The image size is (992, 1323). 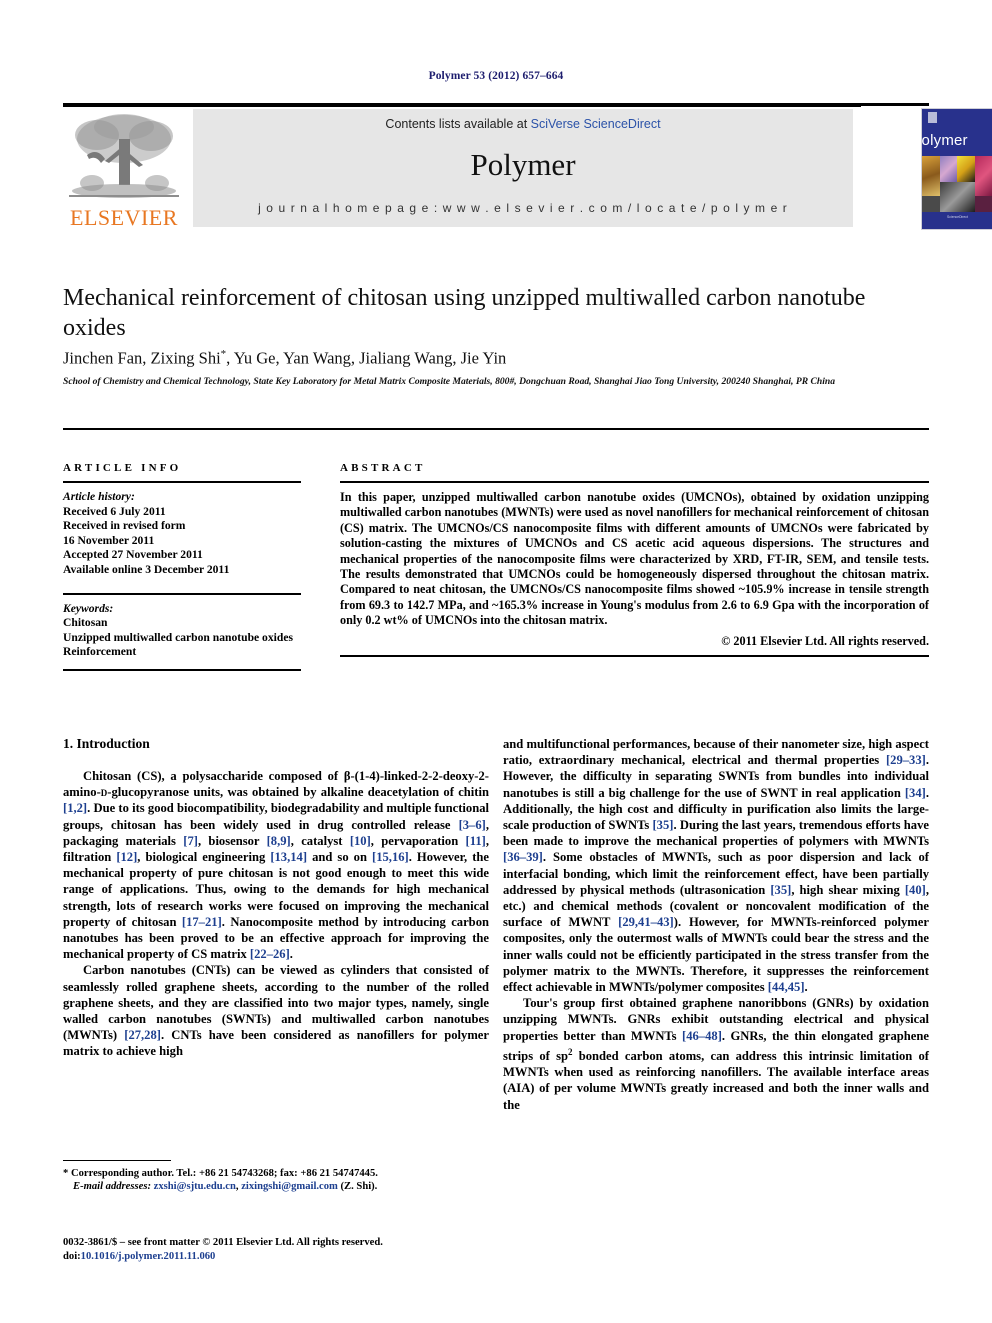 What do you see at coordinates (289, 1186) in the screenshot?
I see `email-link-secondary: zixingshi@gmail.com` at bounding box center [289, 1186].